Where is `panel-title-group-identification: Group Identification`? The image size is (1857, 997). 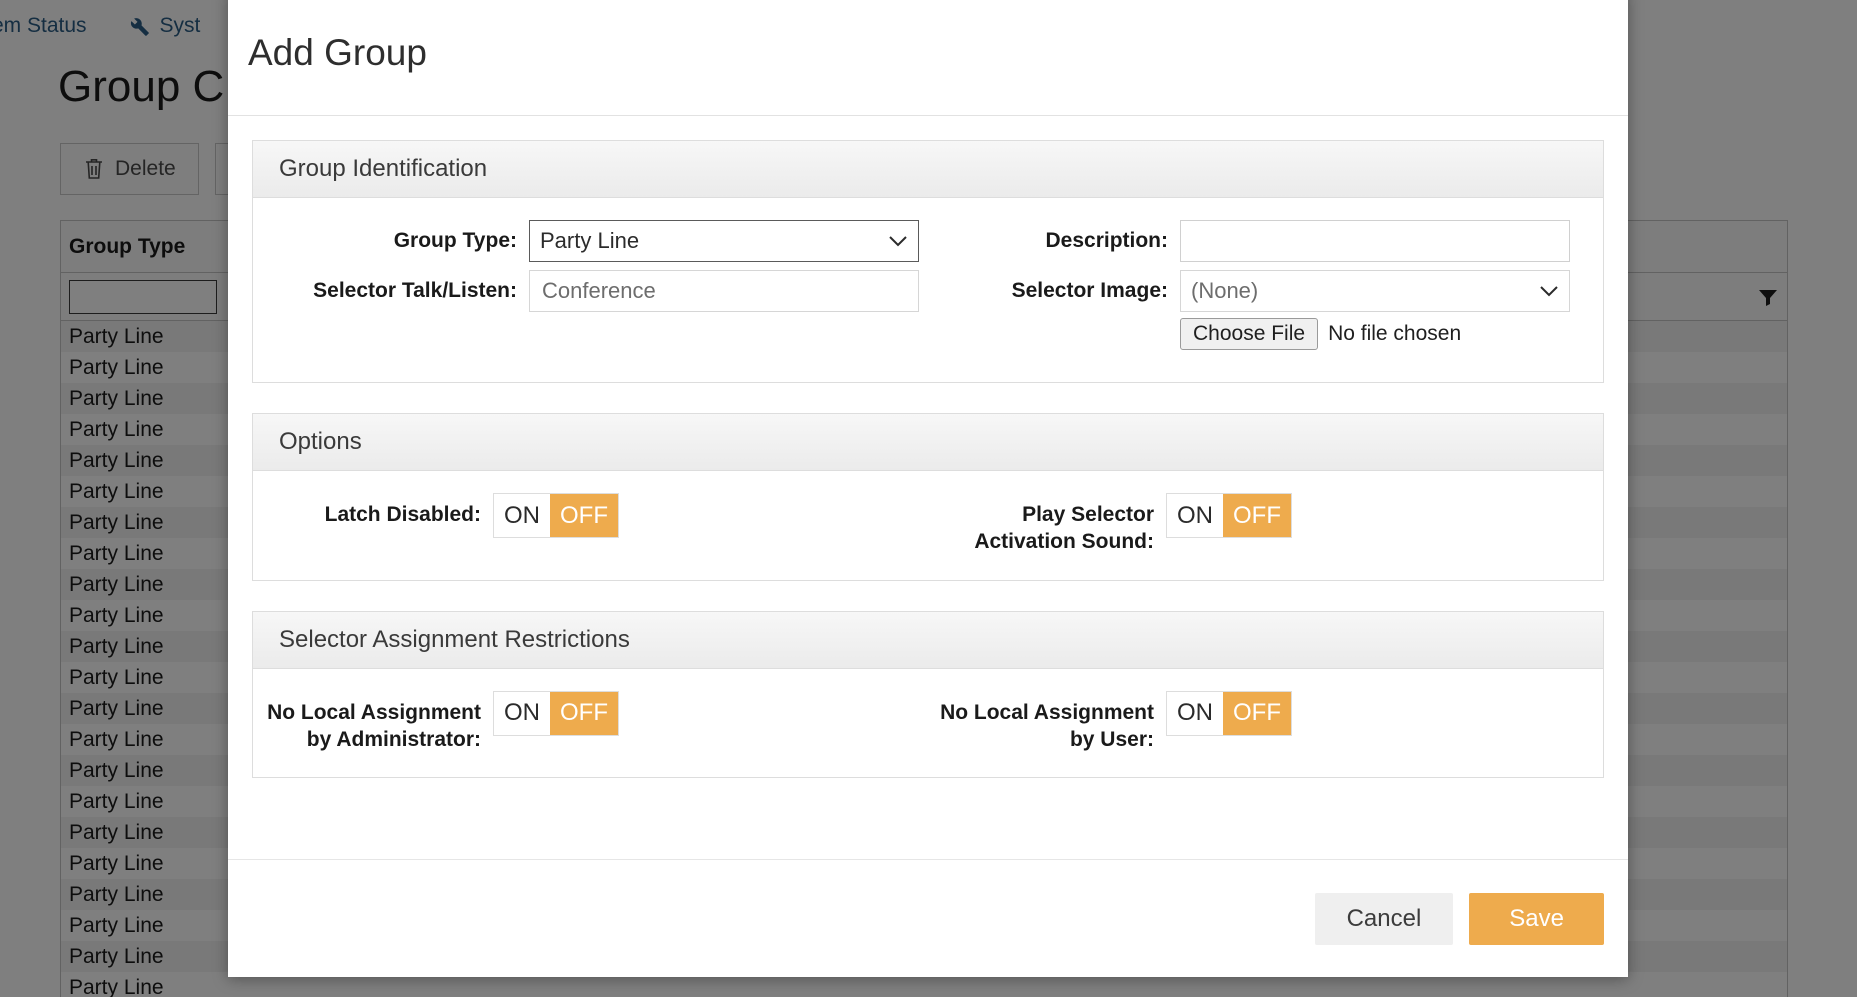 panel-title-group-identification: Group Identification is located at coordinates (383, 168).